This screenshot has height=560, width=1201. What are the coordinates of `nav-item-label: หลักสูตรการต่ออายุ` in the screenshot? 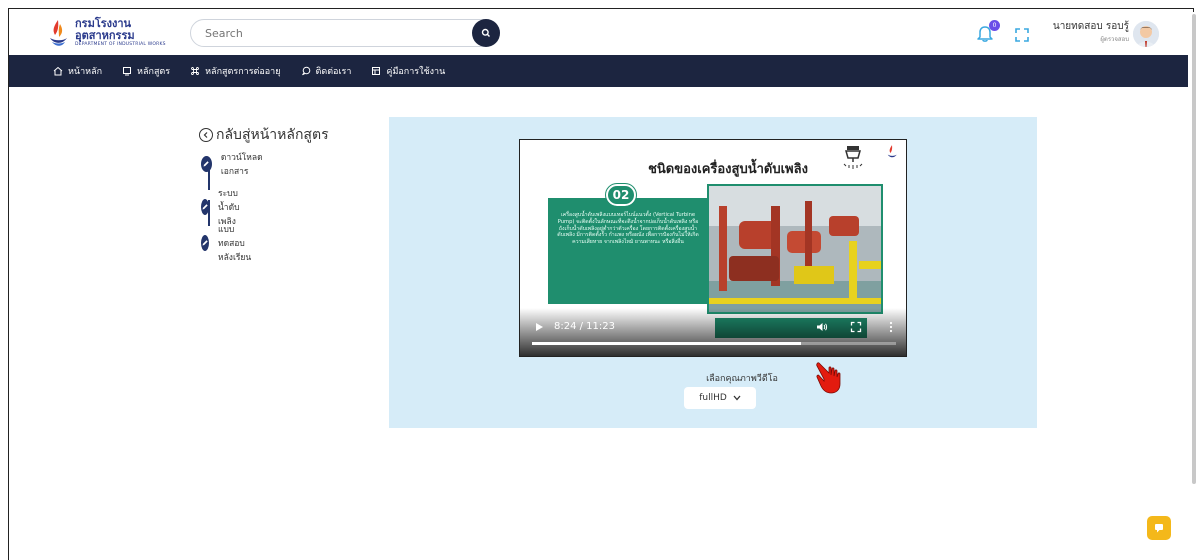 It's located at (243, 72).